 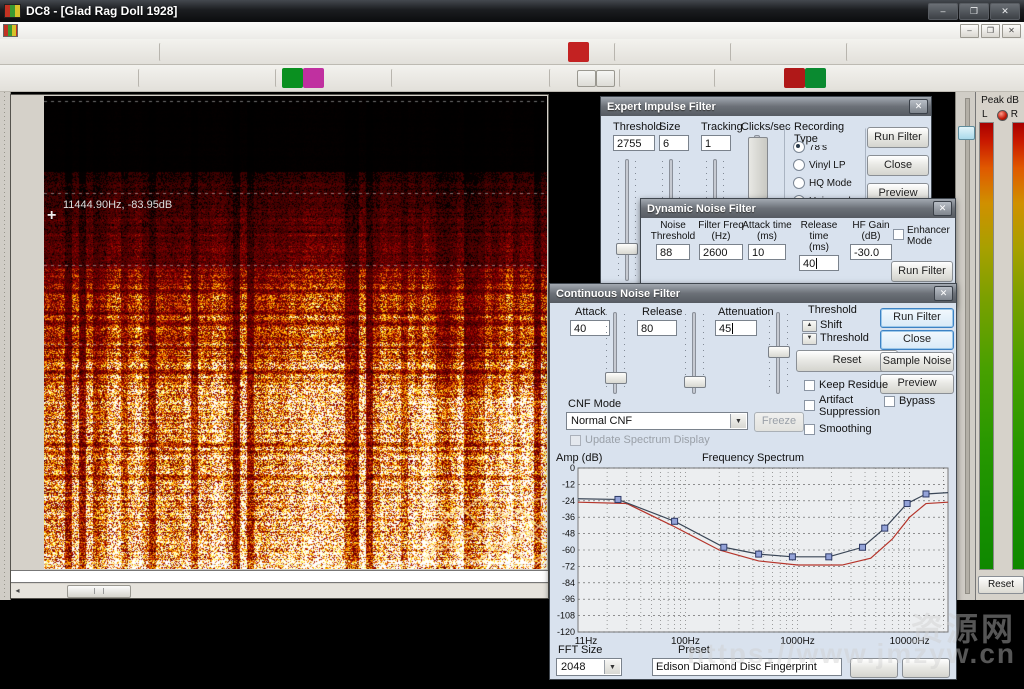 I want to click on bandpass-filter-icon, so click(x=197, y=78).